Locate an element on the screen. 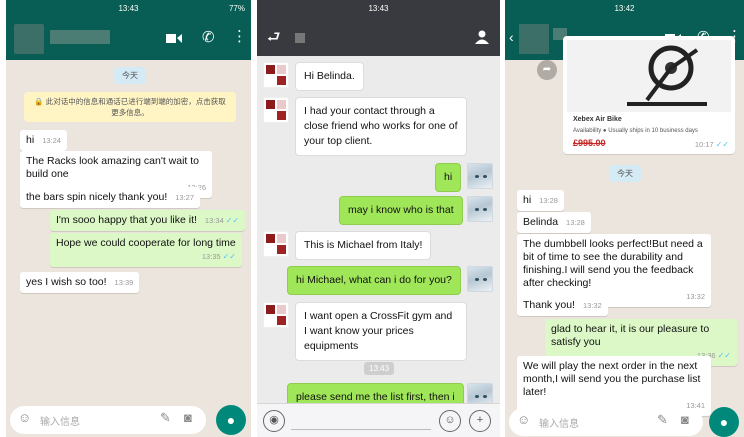 This screenshot has height=437, width=744. forward-icon: ➦ is located at coordinates (547, 70).